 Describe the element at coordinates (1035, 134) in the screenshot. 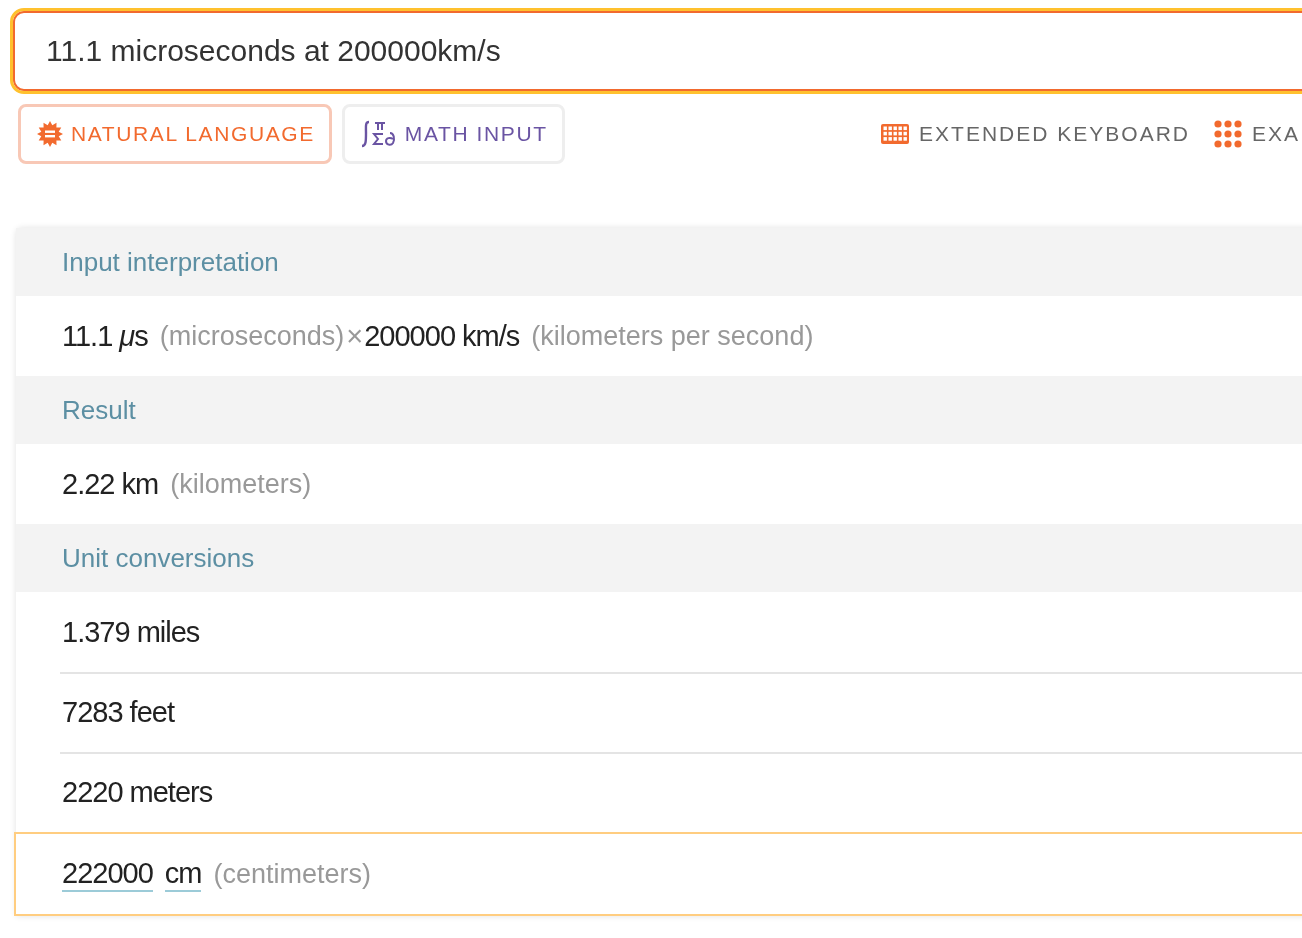

I see `extended-keyboard-button: EXTENDED KEYBOARD` at that location.